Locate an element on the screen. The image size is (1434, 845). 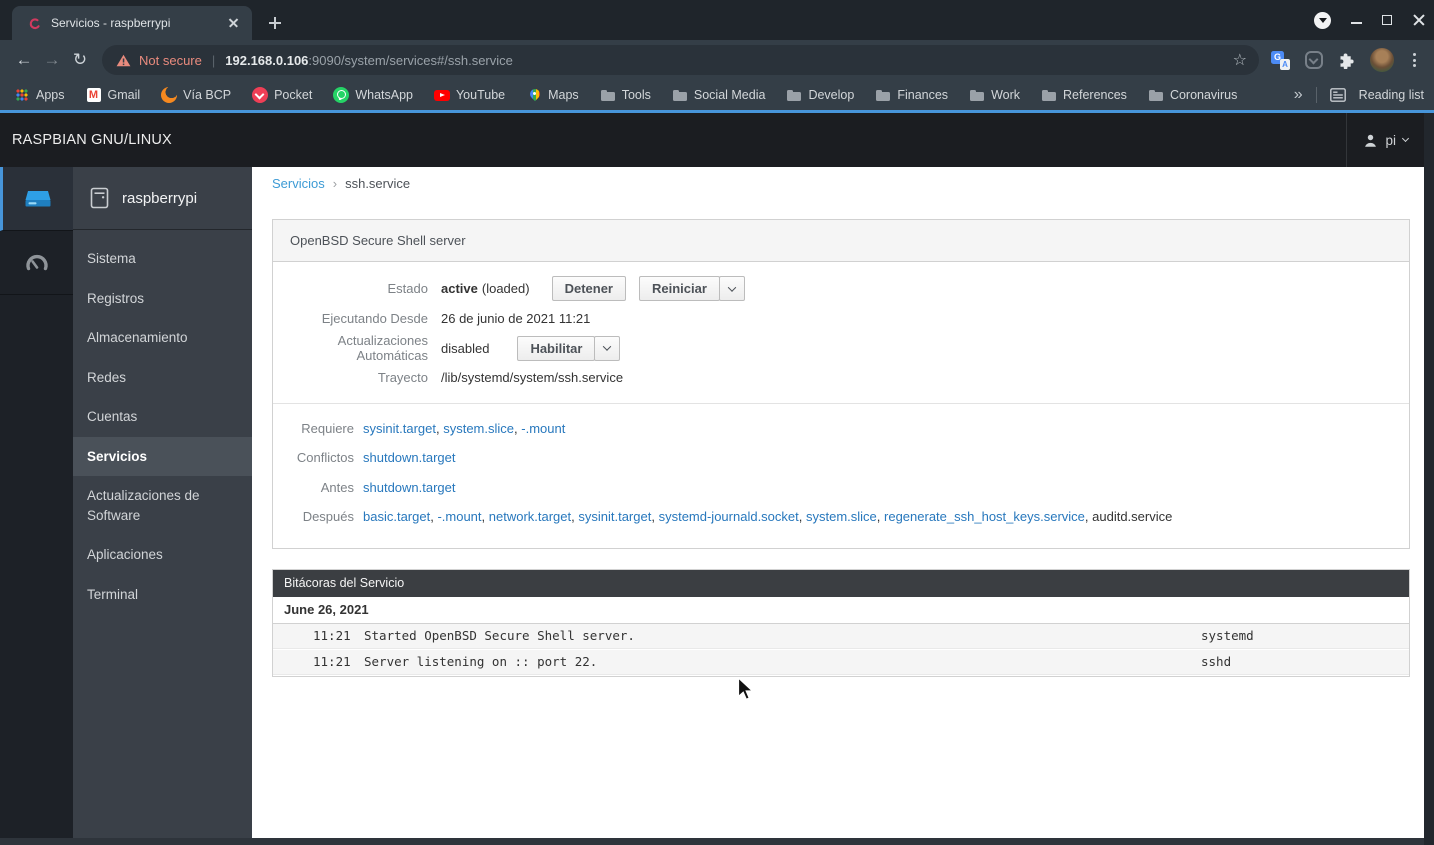
sidebar-item: Servicios is located at coordinates (162, 456).